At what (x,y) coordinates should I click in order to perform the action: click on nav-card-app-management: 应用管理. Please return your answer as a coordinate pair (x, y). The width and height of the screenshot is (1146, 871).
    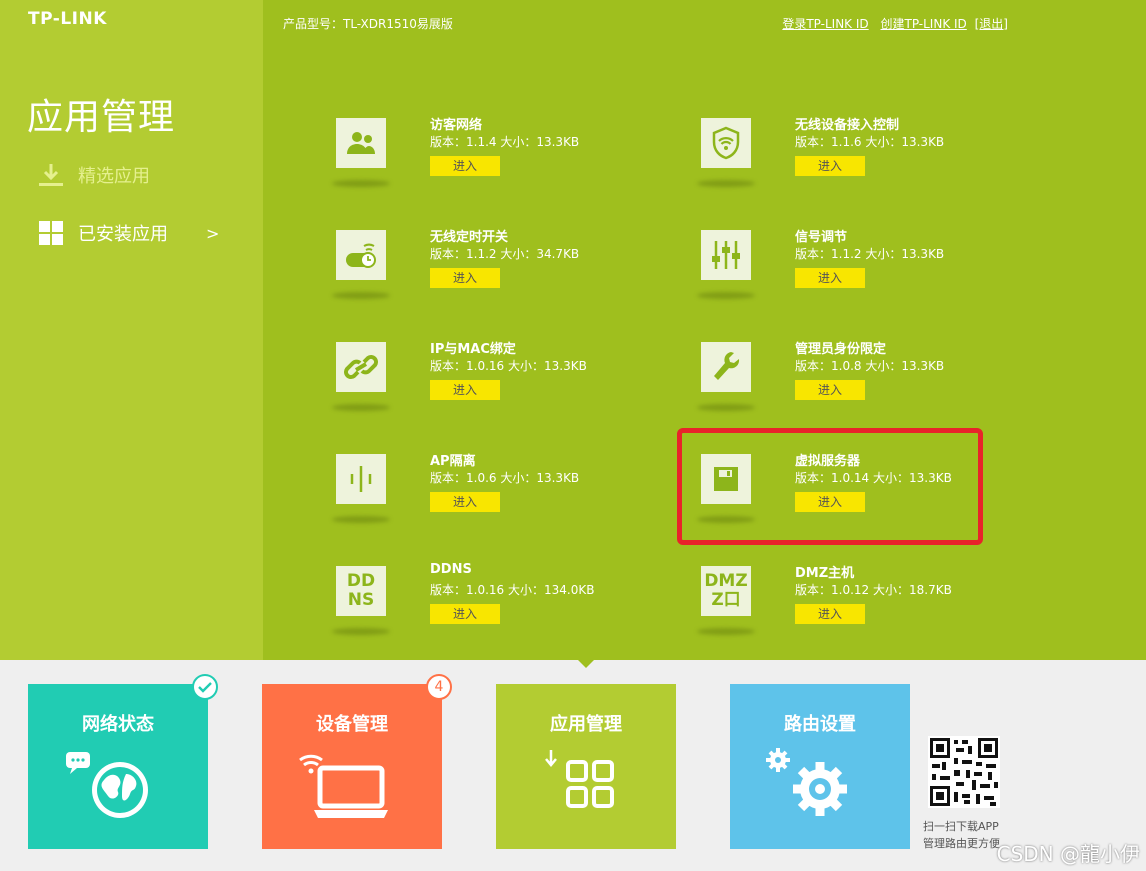
    Looking at the image, I should click on (586, 766).